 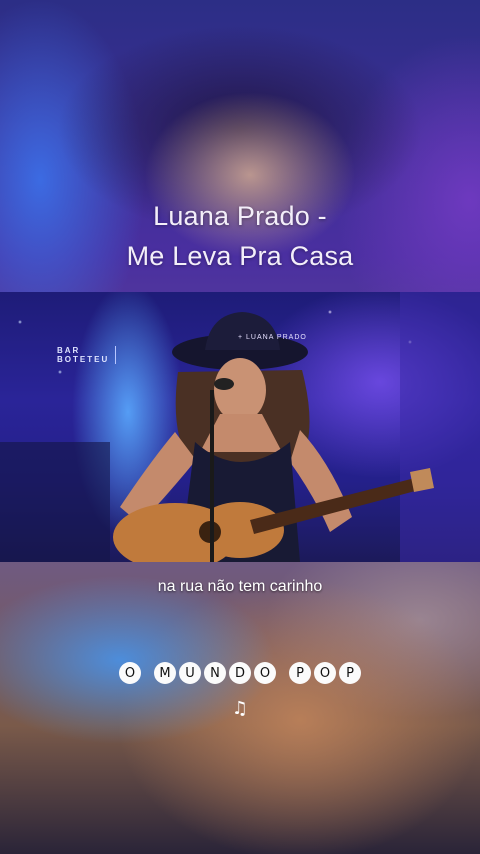 What do you see at coordinates (215, 673) in the screenshot?
I see `brand-letter: N` at bounding box center [215, 673].